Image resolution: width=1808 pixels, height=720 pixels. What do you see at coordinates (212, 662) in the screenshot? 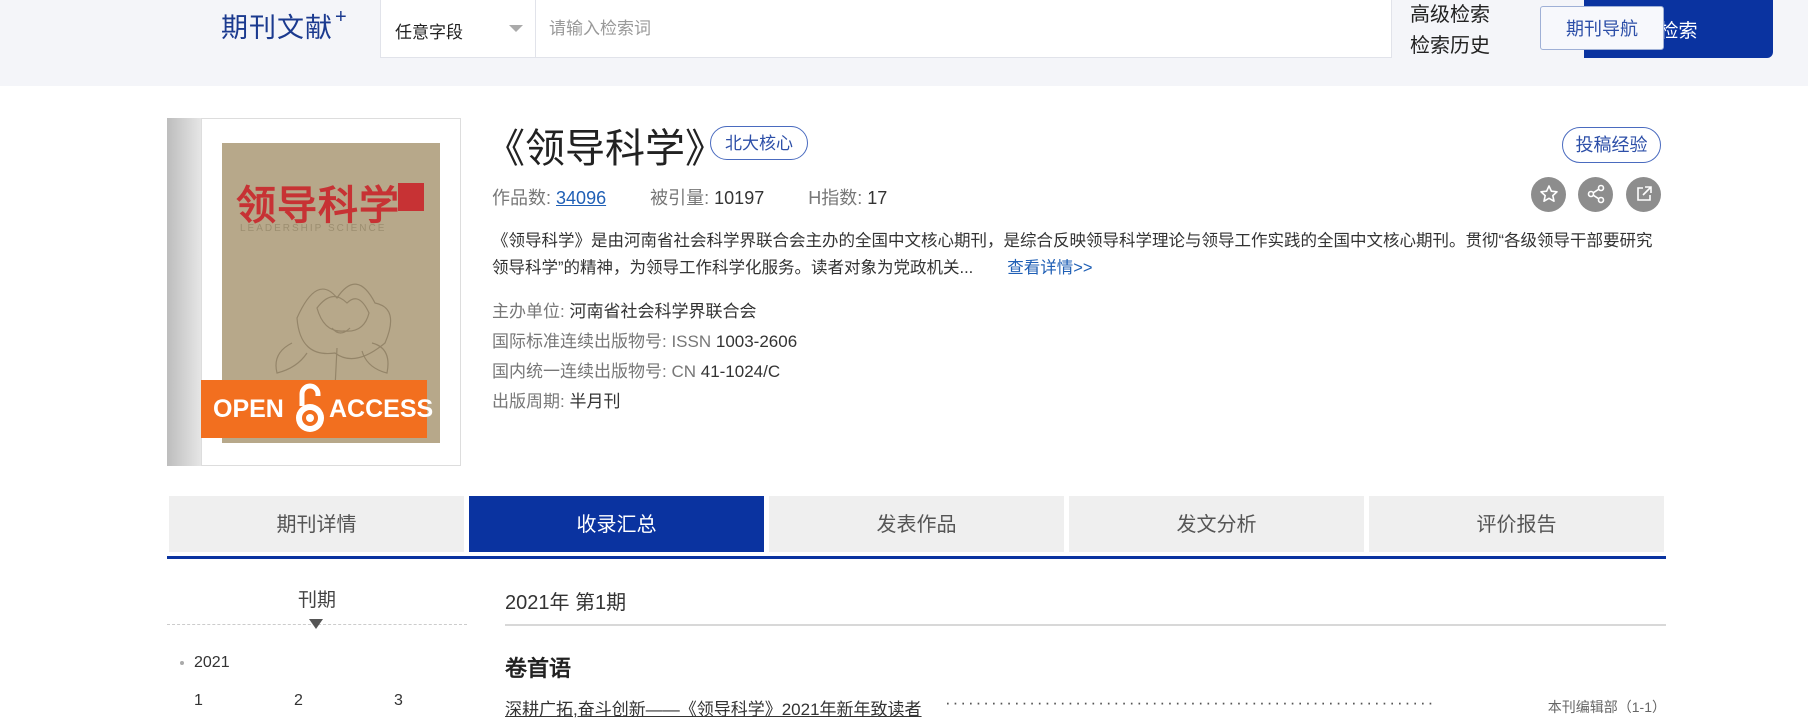
I see `year-label: 2021` at bounding box center [212, 662].